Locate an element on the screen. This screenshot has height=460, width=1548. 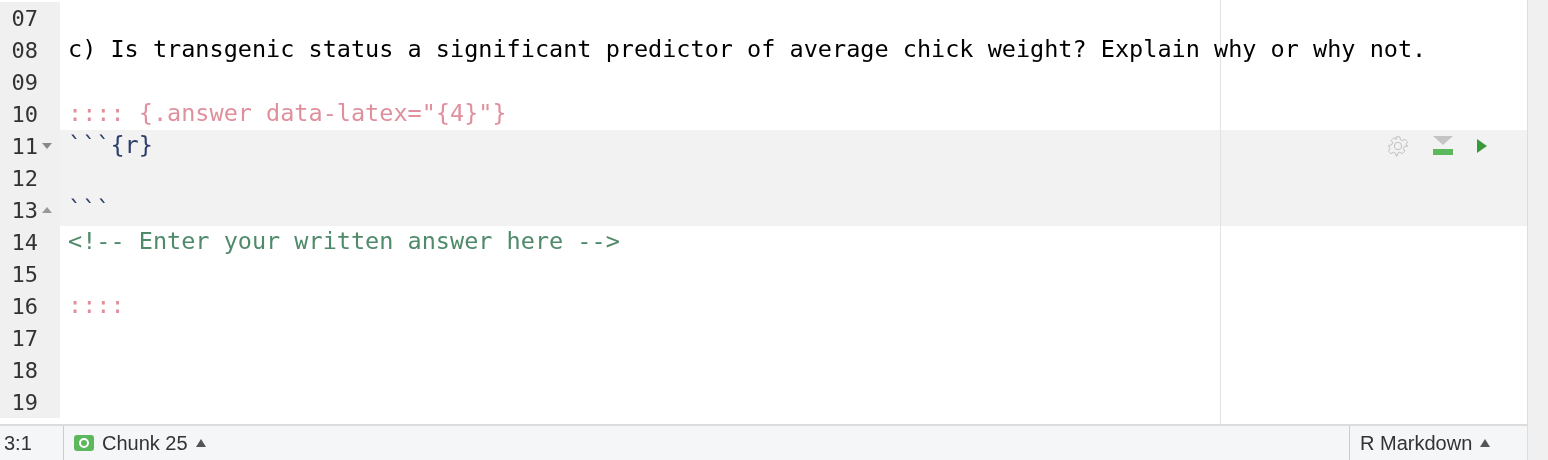
line-number: 17 is located at coordinates (24, 338).